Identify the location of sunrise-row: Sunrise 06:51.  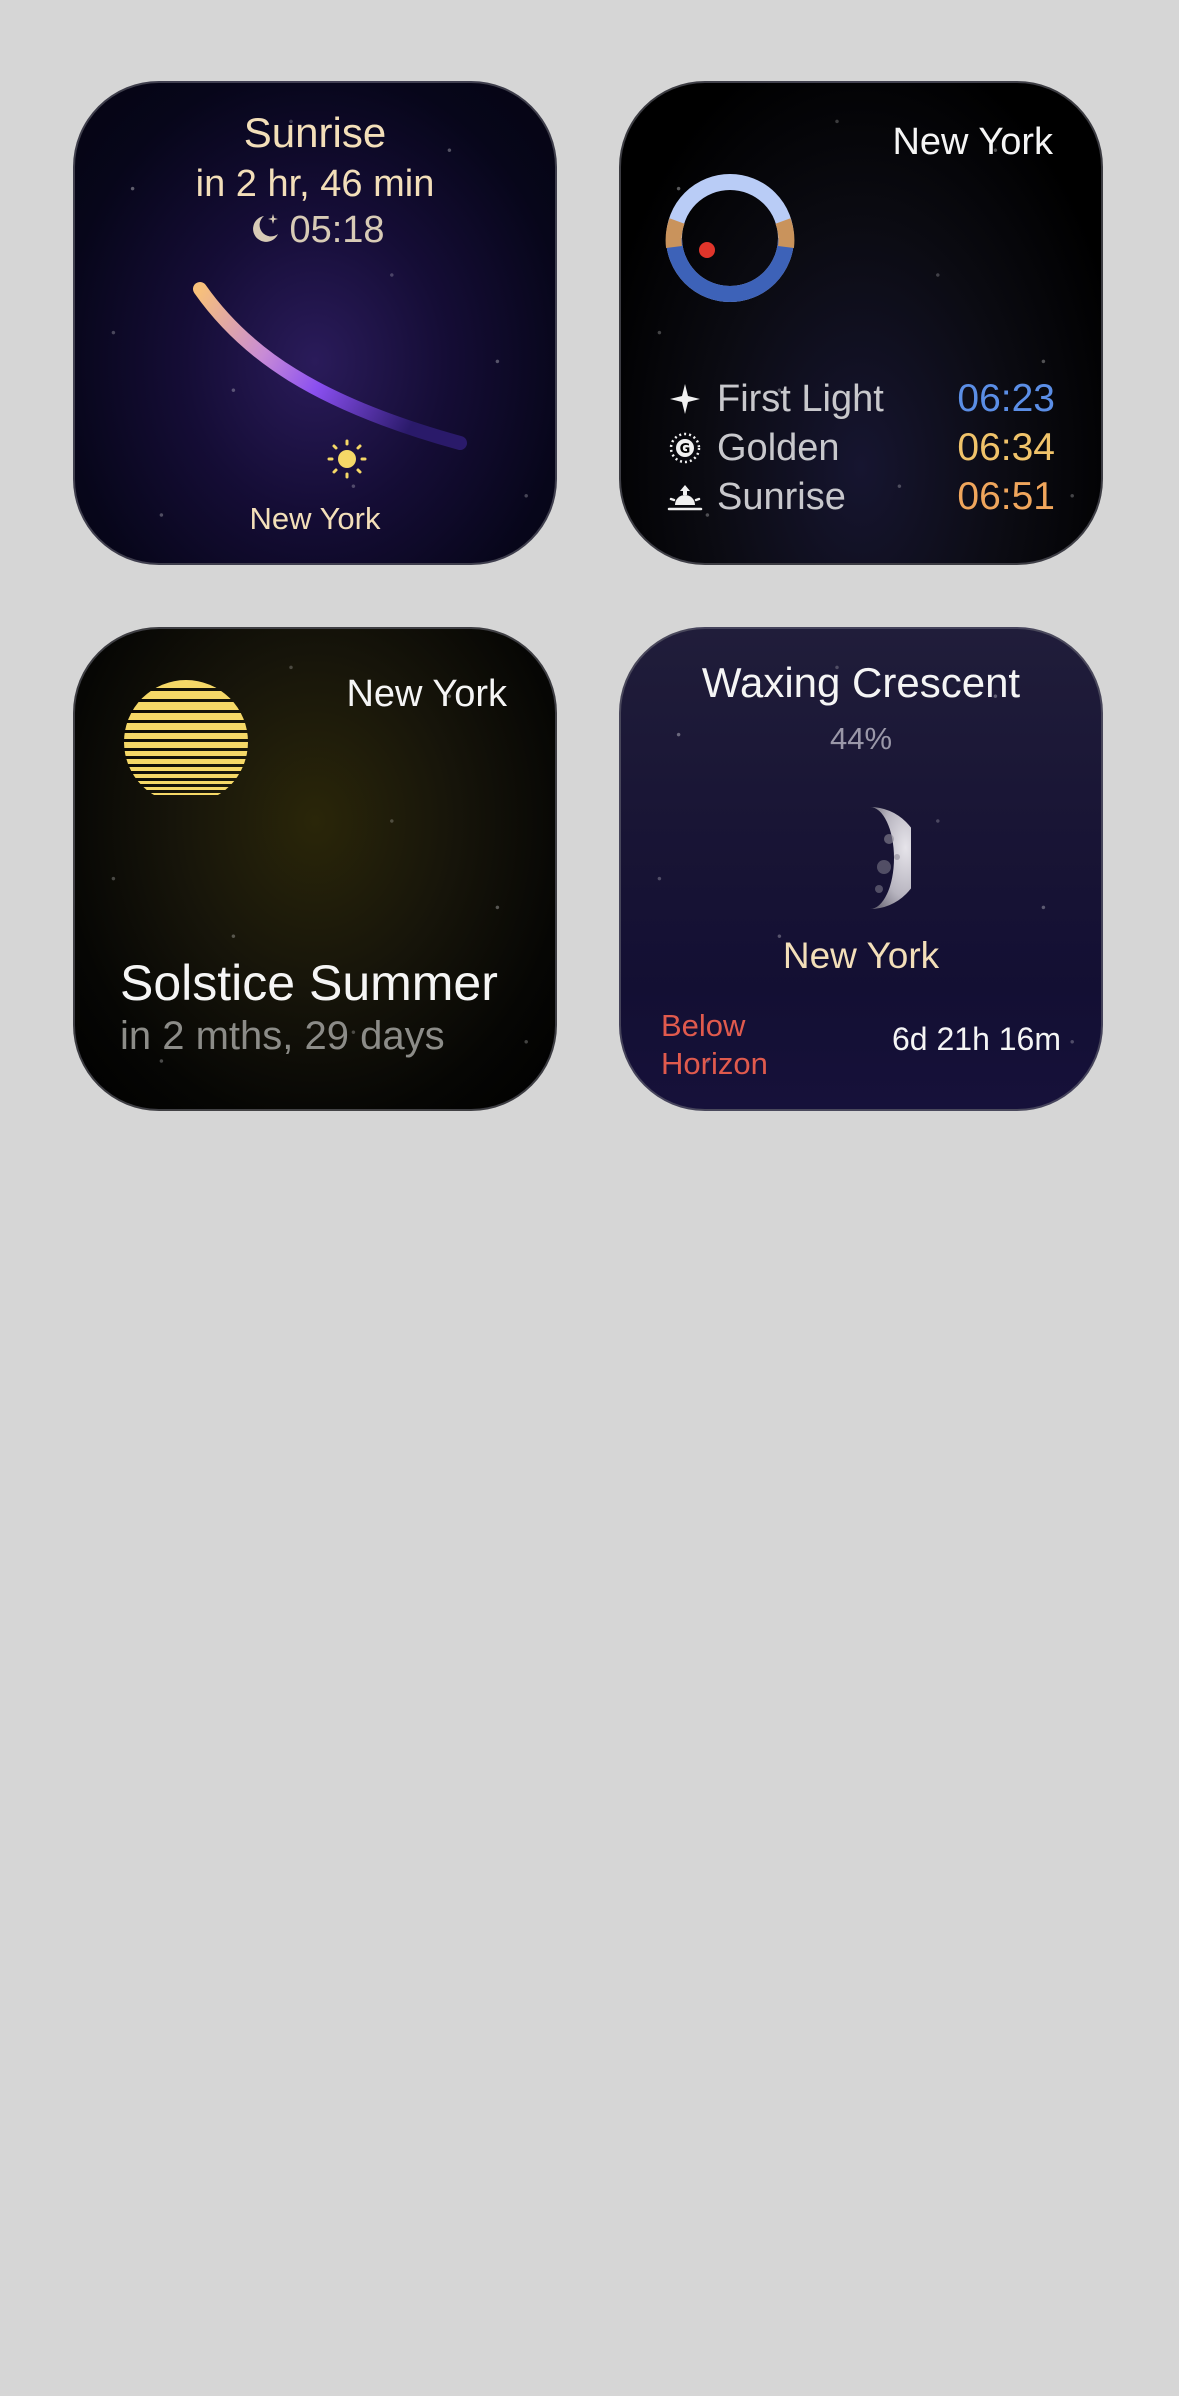
(861, 497).